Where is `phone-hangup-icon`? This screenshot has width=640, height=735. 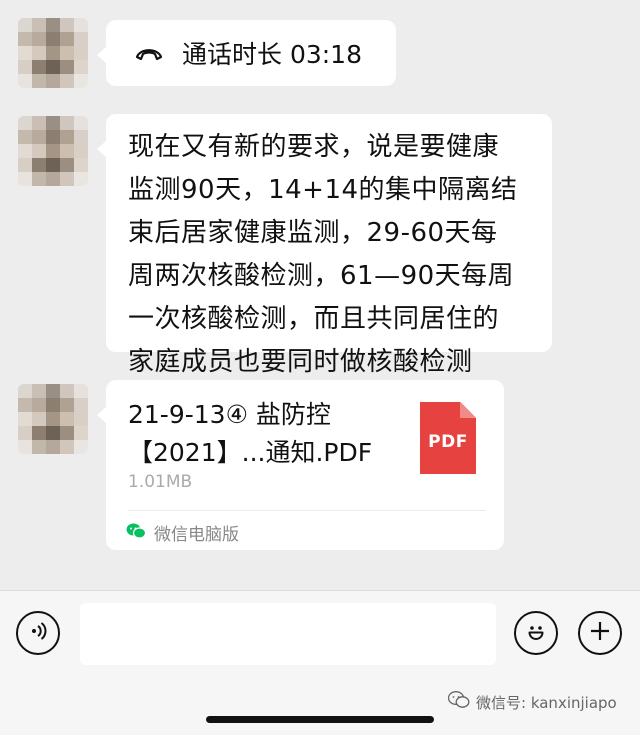
phone-hangup-icon is located at coordinates (149, 53).